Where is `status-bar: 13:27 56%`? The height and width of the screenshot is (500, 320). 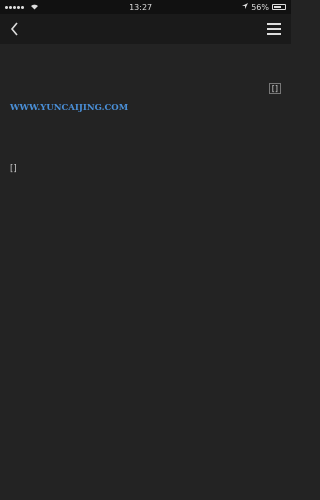 status-bar: 13:27 56% is located at coordinates (145, 7).